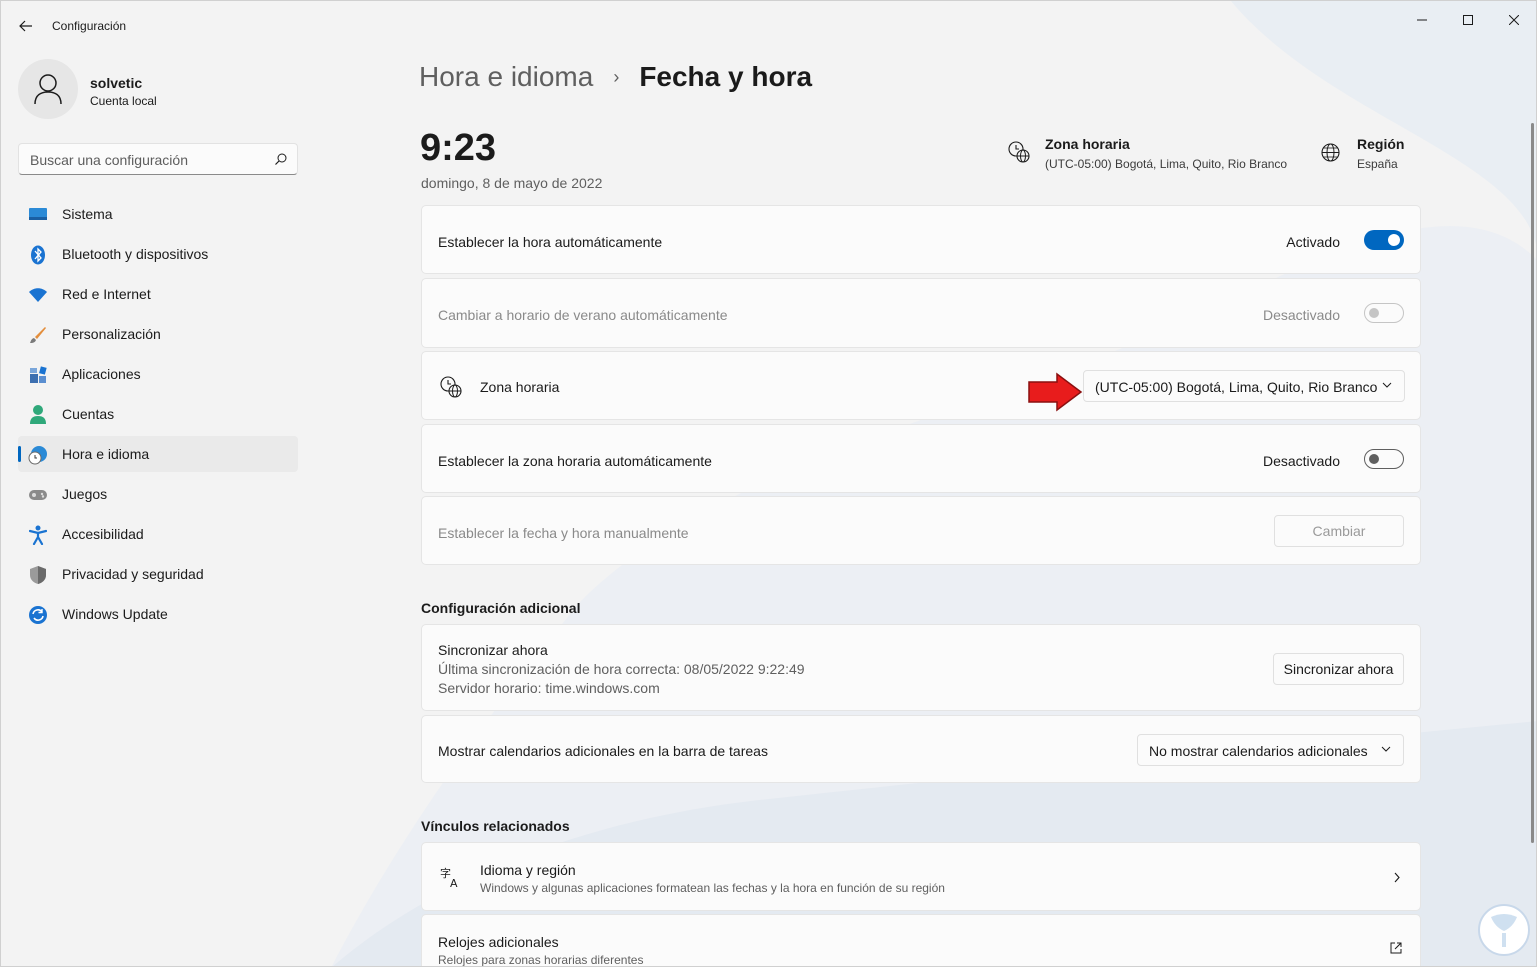 This screenshot has width=1537, height=967. I want to click on page-title: Fecha y hora, so click(726, 76).